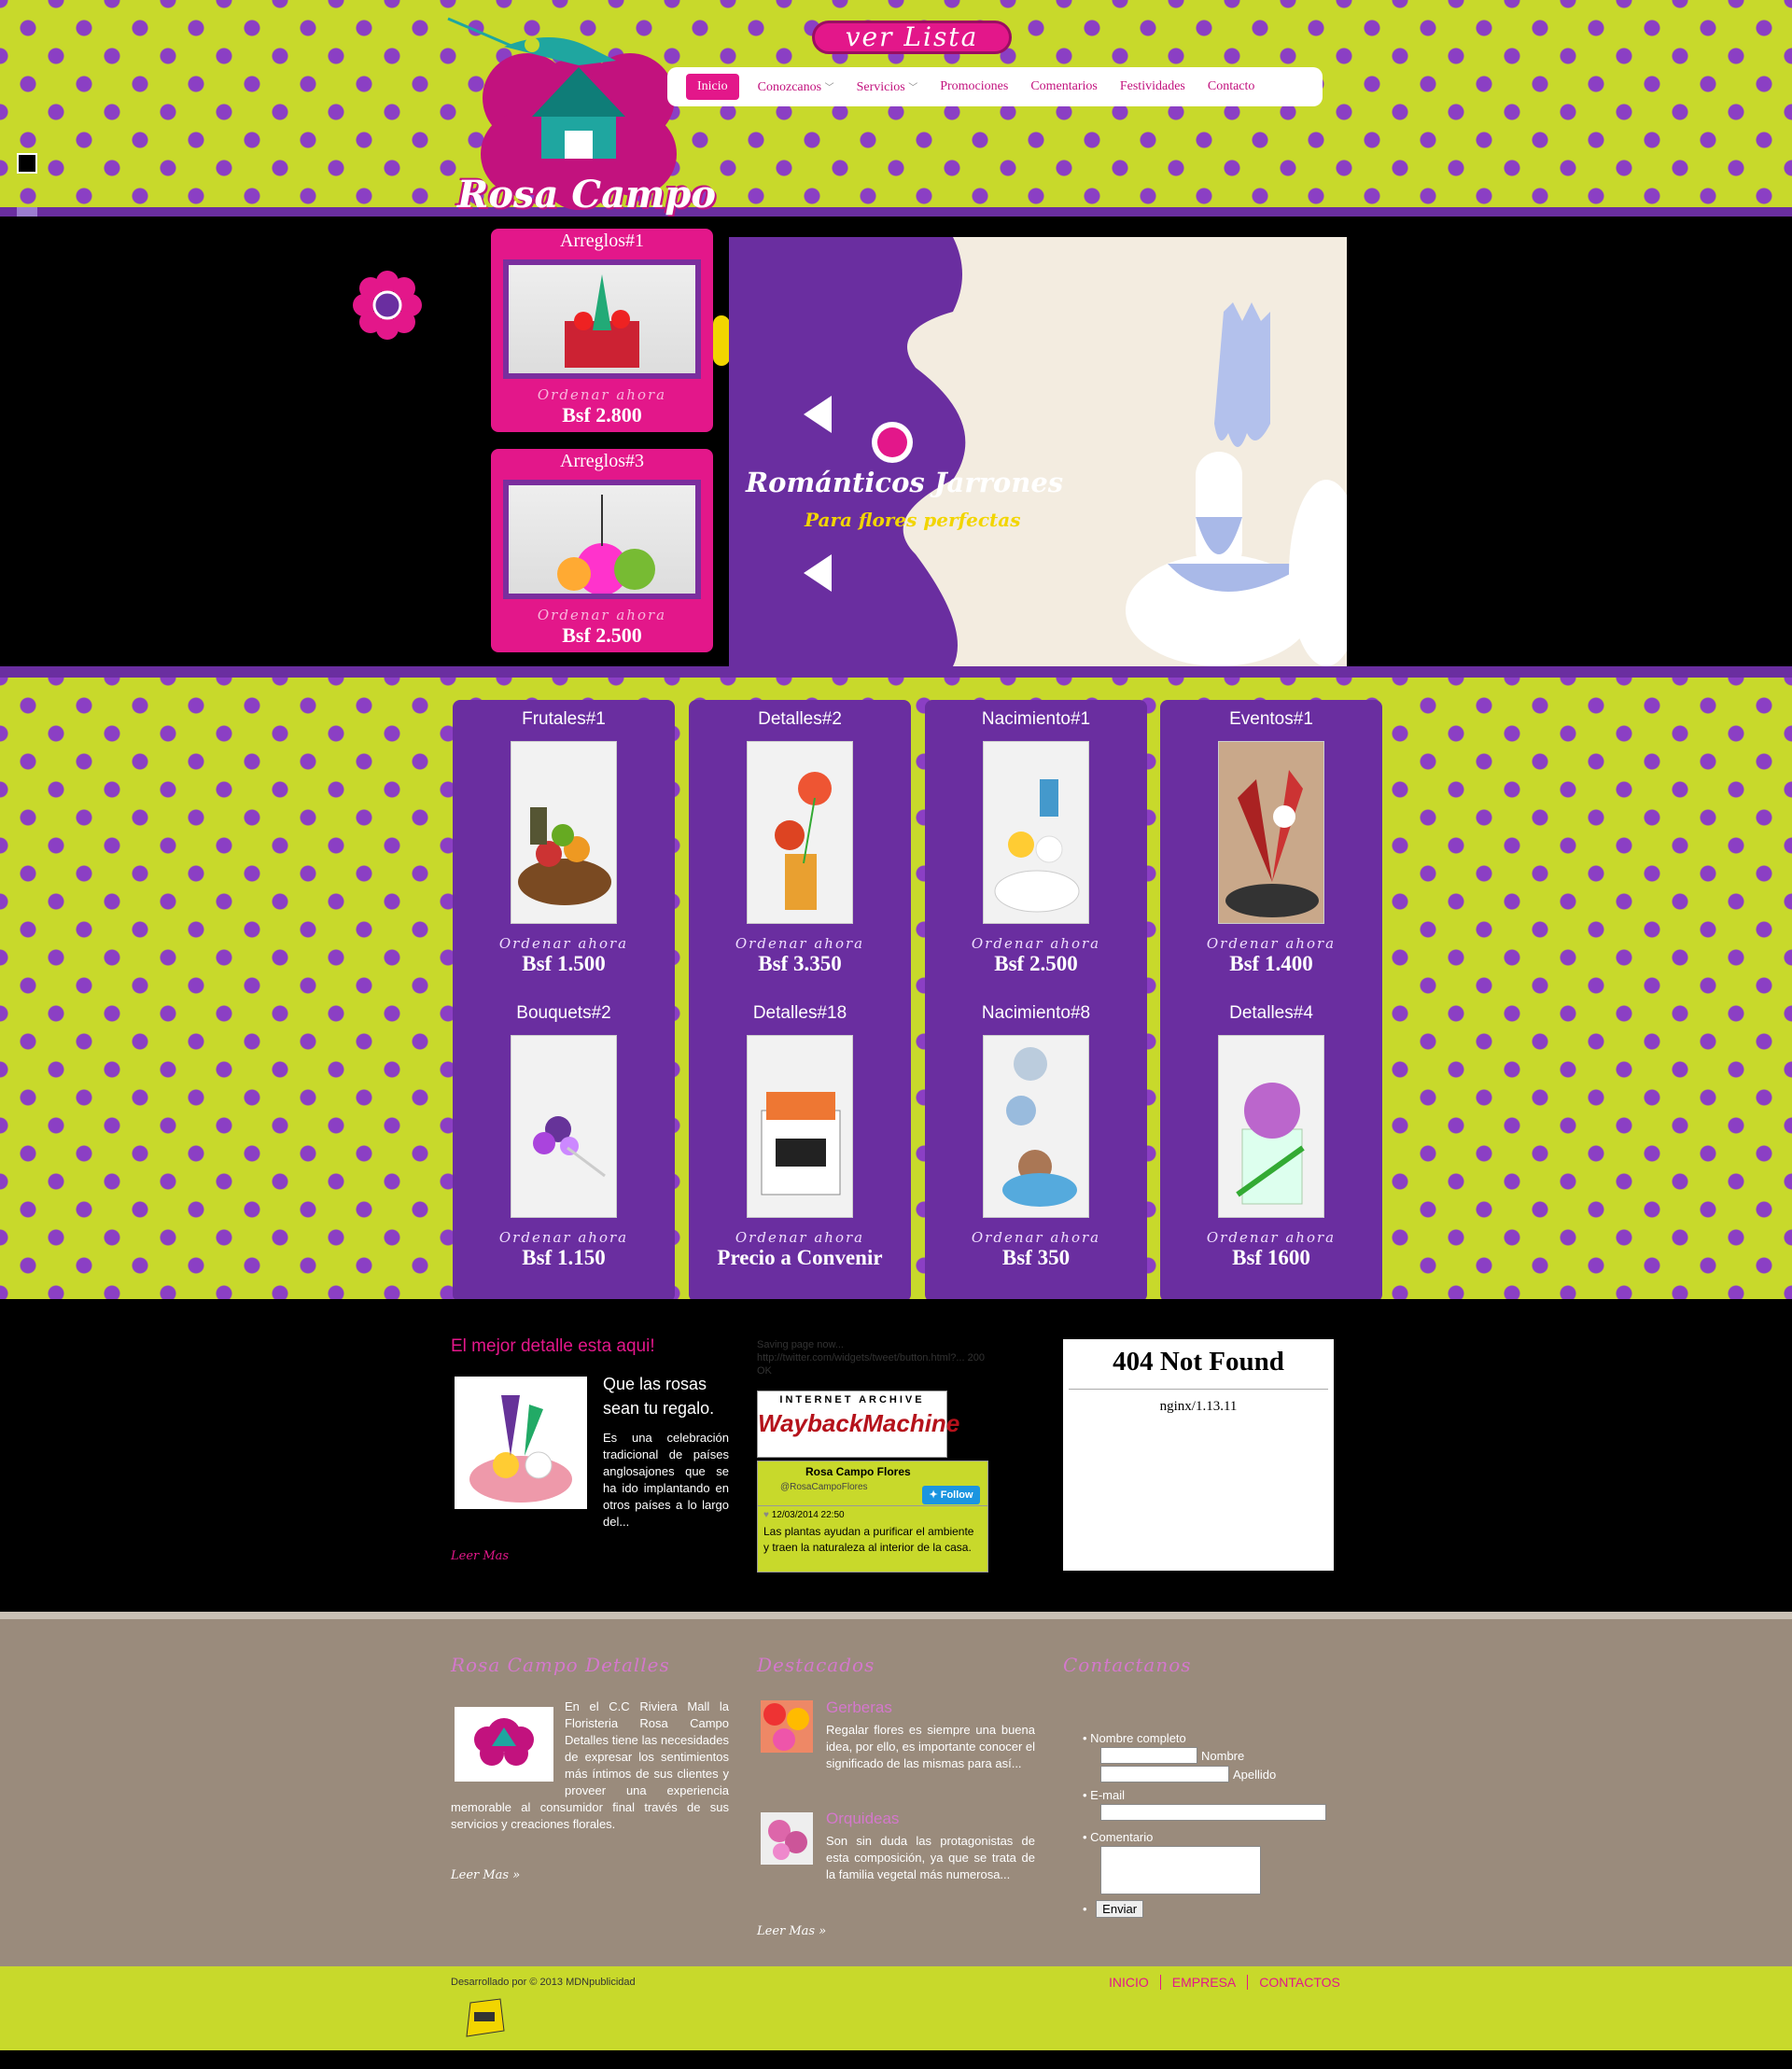 The width and height of the screenshot is (1792, 2069). Describe the element at coordinates (602, 461) in the screenshot. I see `product-title: Arreglos#3` at that location.